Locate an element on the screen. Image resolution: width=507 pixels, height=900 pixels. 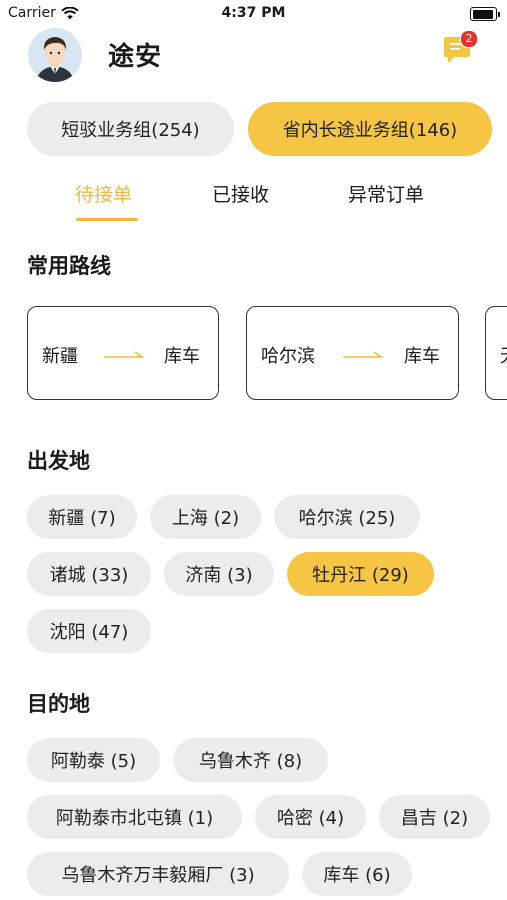
routes-section-title: 常用路线 is located at coordinates (69, 266).